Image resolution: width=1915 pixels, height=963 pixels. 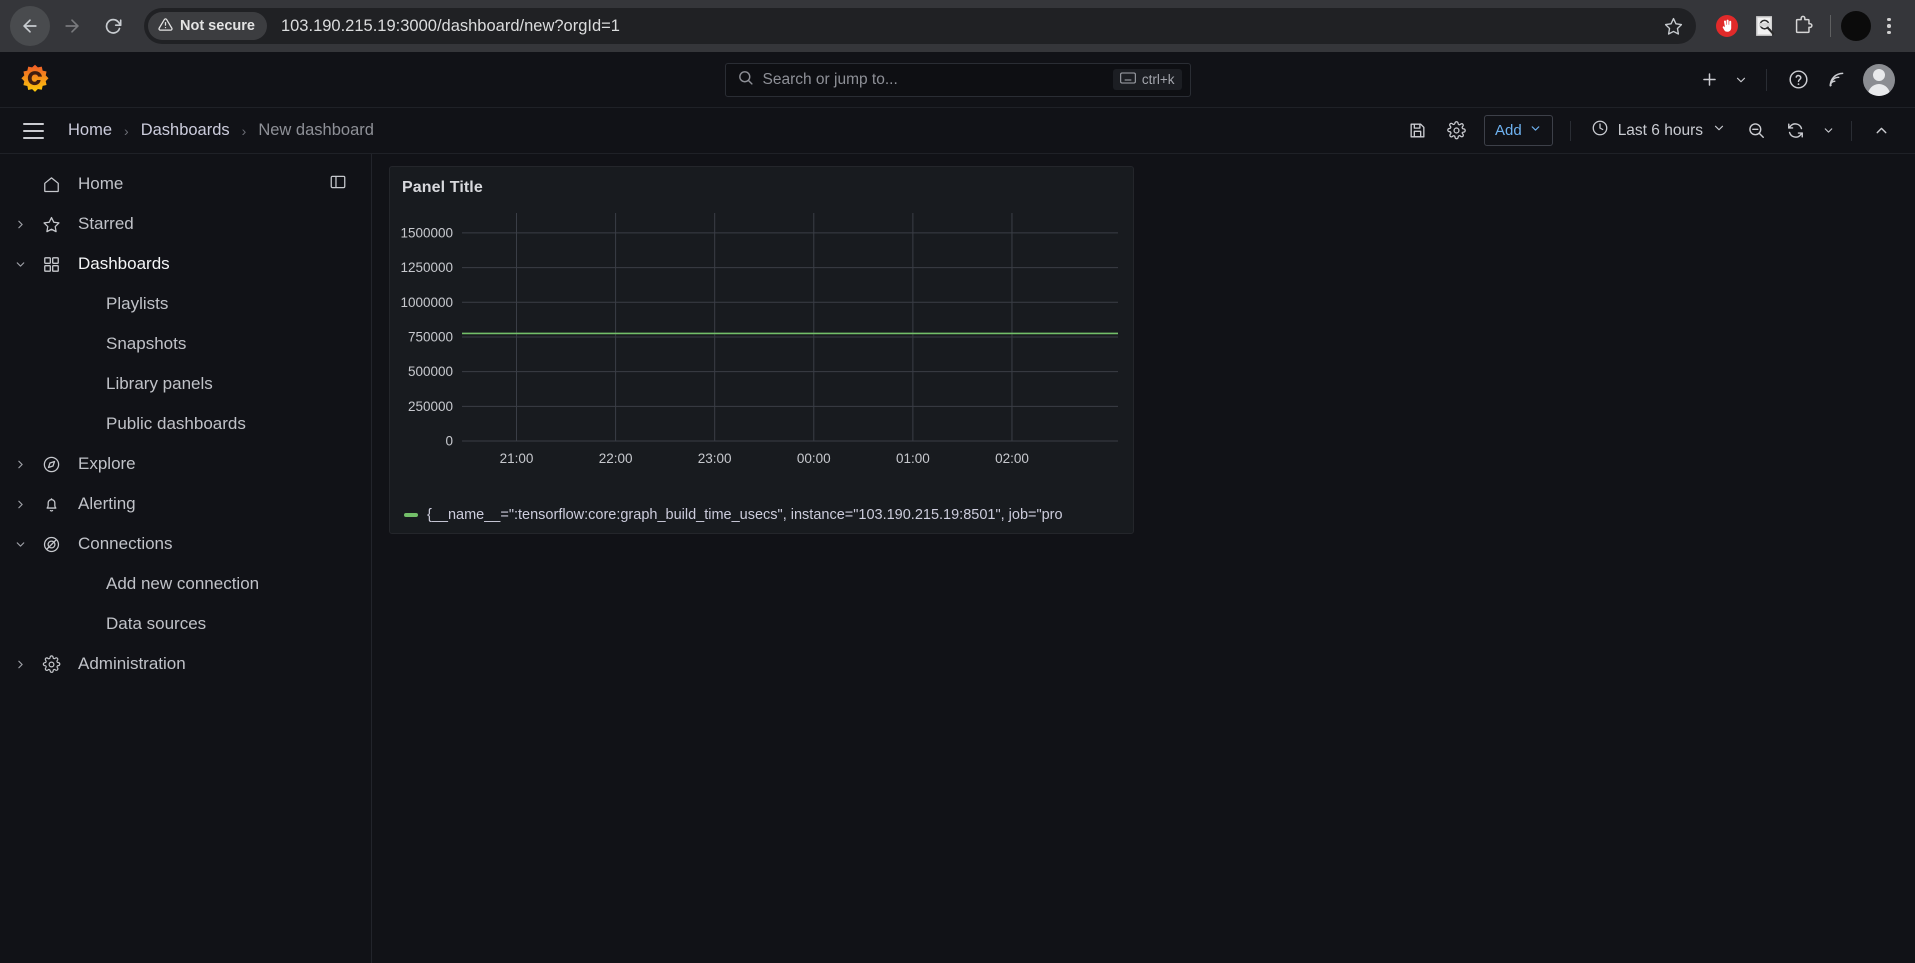 I want to click on panel-title: Panel Title, so click(x=761, y=182).